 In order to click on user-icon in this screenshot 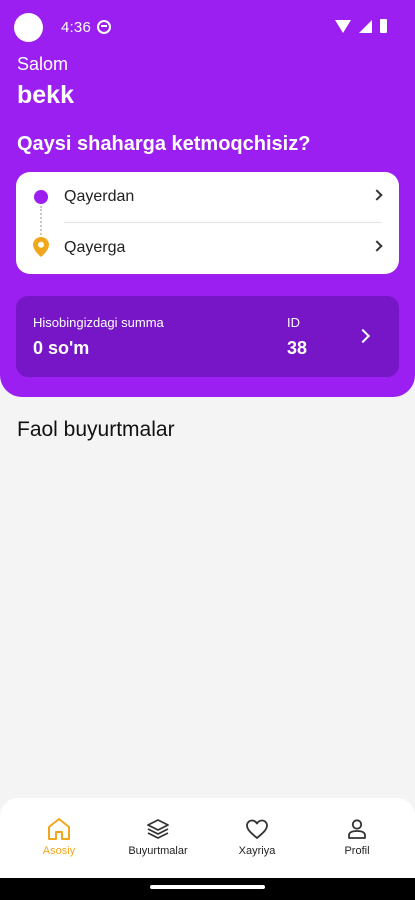, I will do `click(357, 829)`.